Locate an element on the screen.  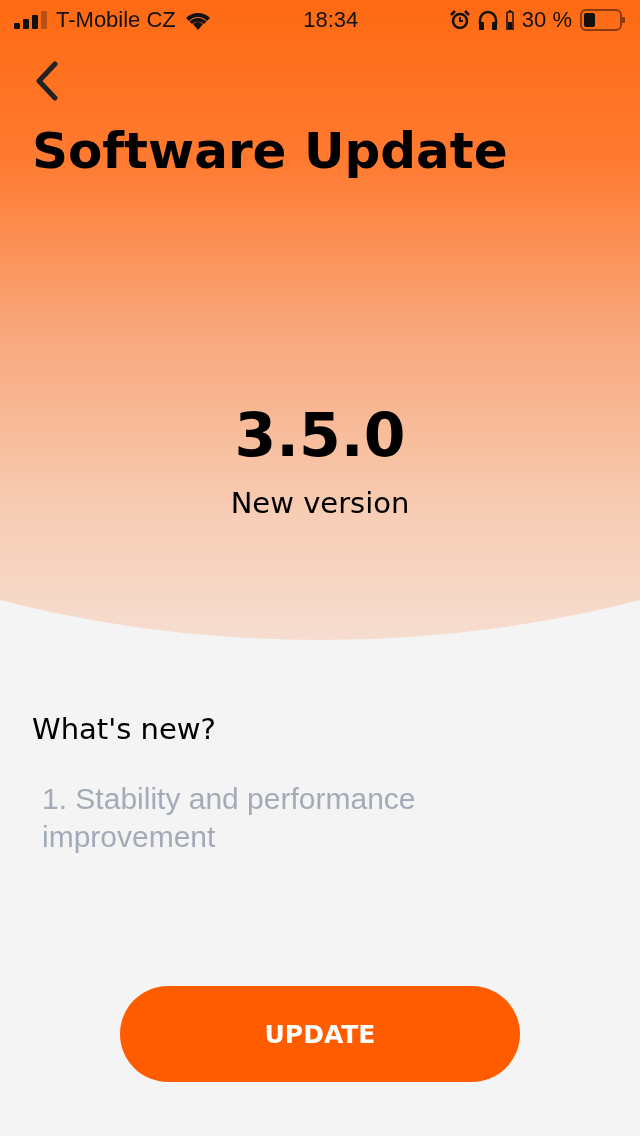
headphones-icon is located at coordinates (487, 20).